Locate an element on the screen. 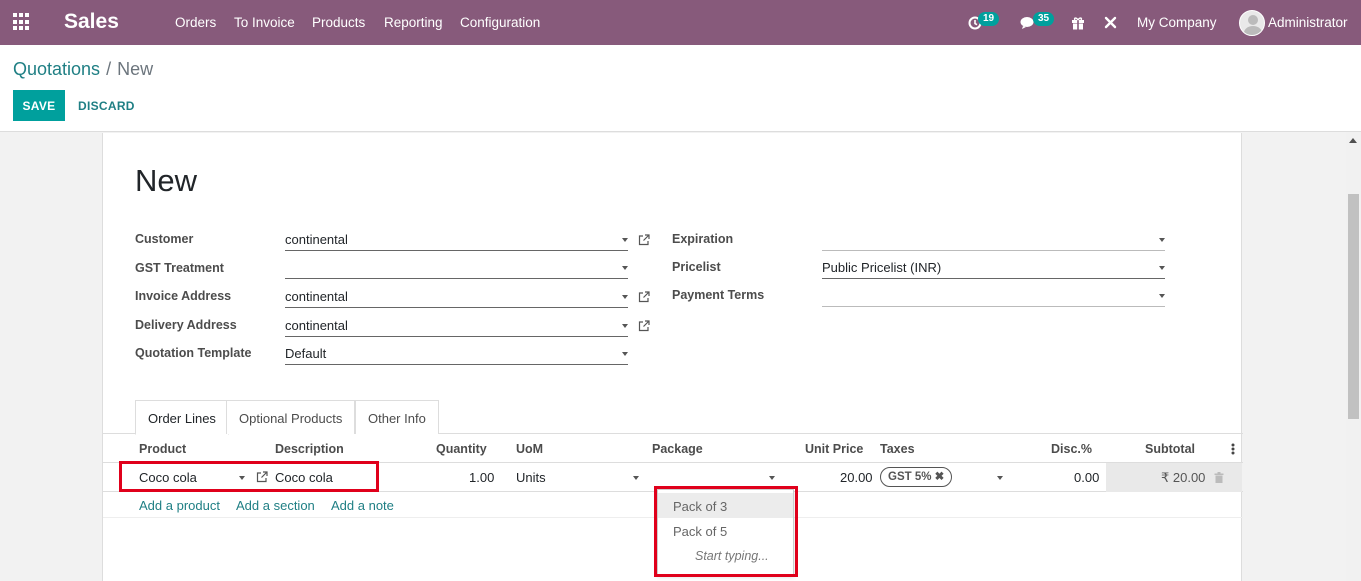 Image resolution: width=1361 pixels, height=581 pixels. customer-label: Customer is located at coordinates (164, 239).